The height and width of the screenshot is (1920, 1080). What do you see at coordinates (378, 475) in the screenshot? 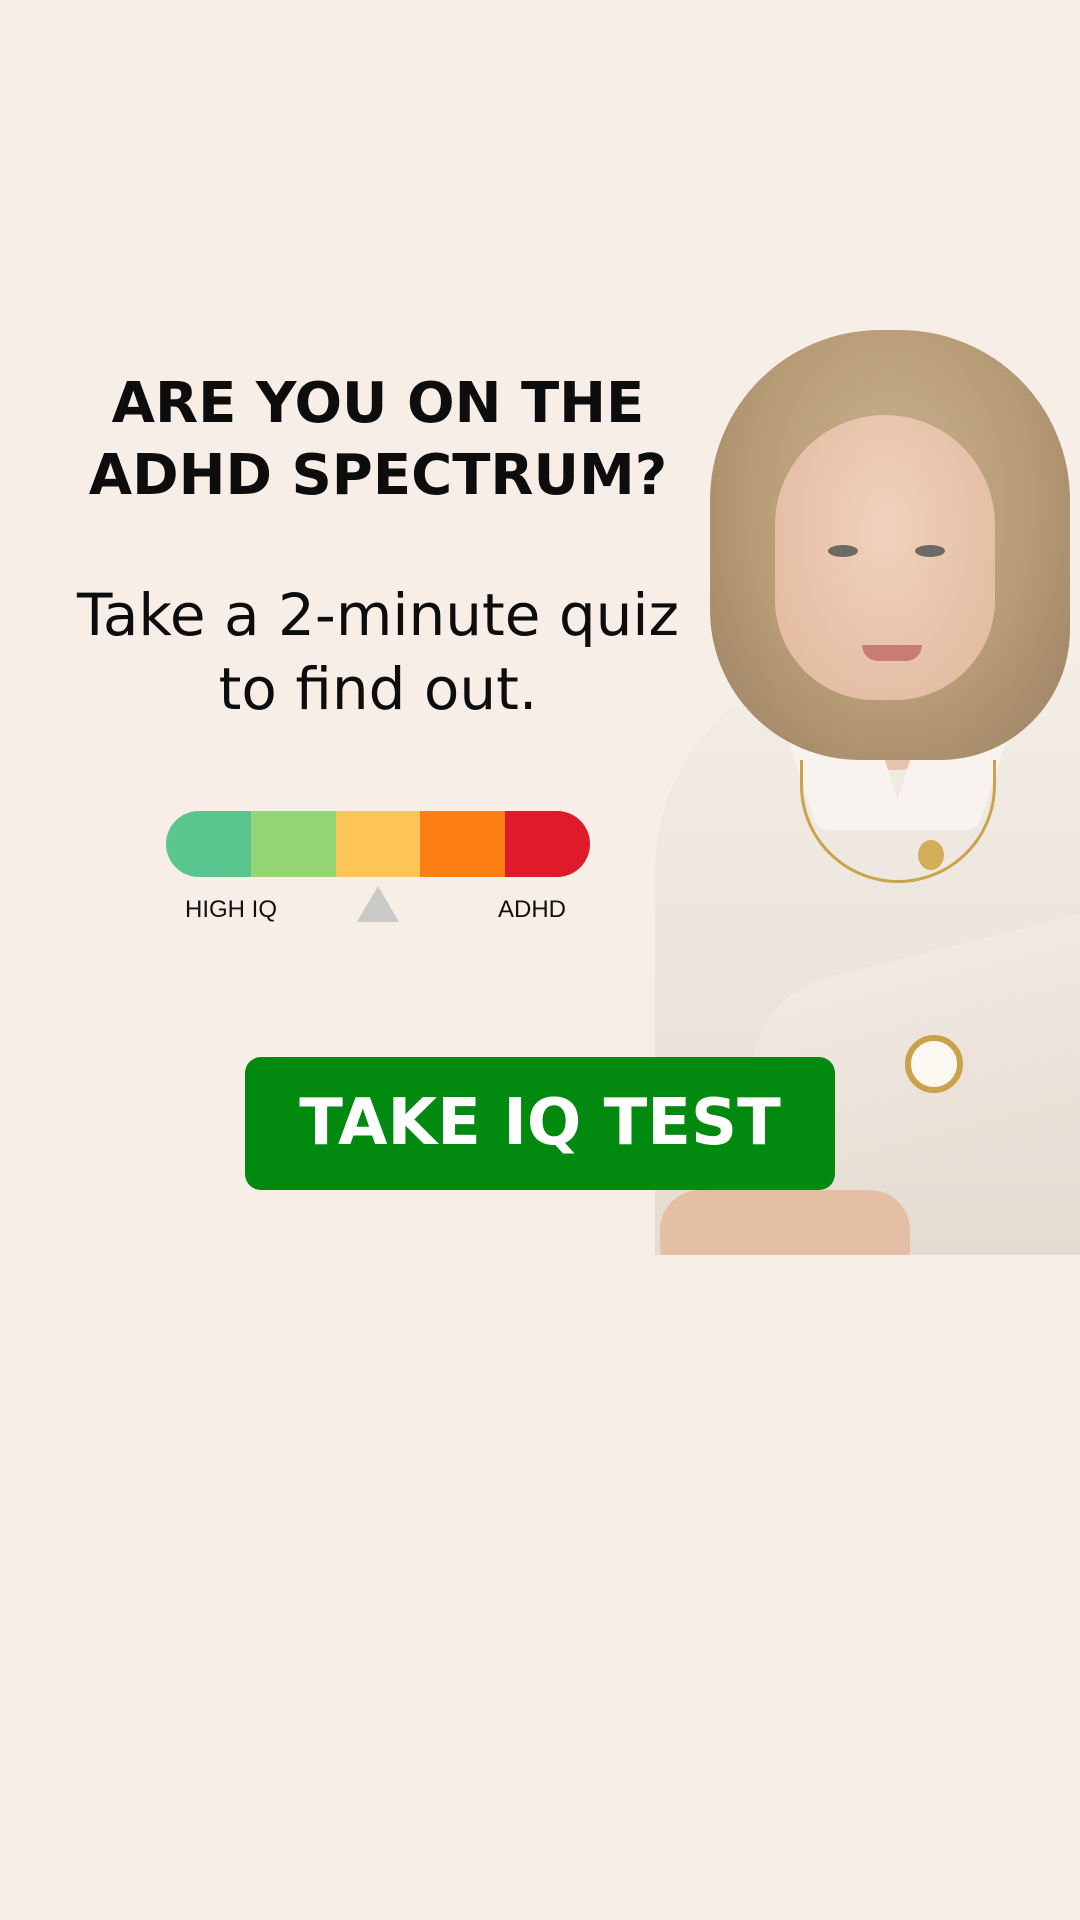
I see `headline-line-2: ADHD SPECTRUM?` at bounding box center [378, 475].